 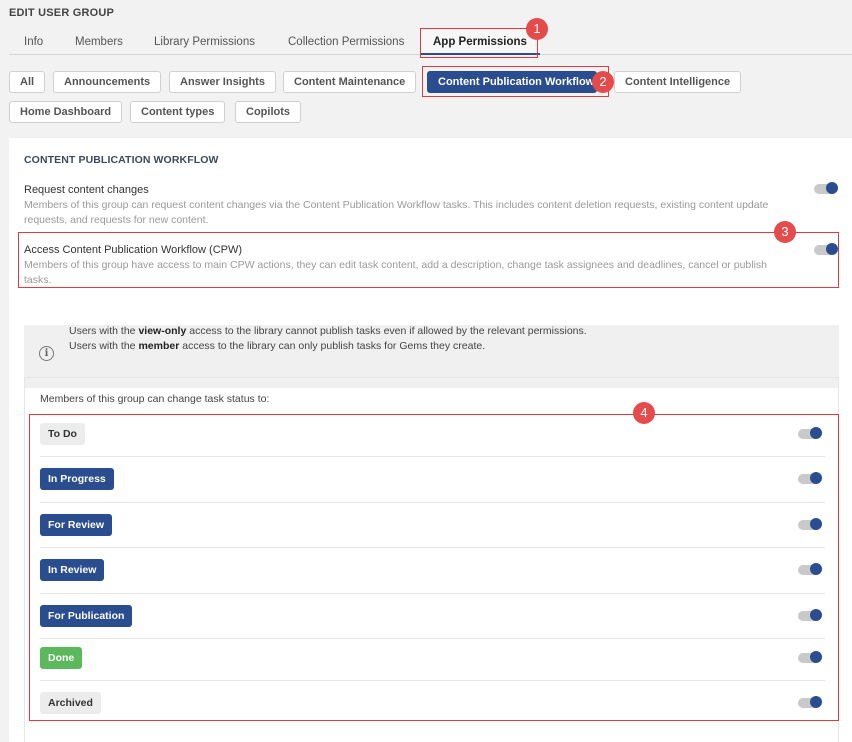 What do you see at coordinates (159, 346) in the screenshot?
I see `info-emphasis: member` at bounding box center [159, 346].